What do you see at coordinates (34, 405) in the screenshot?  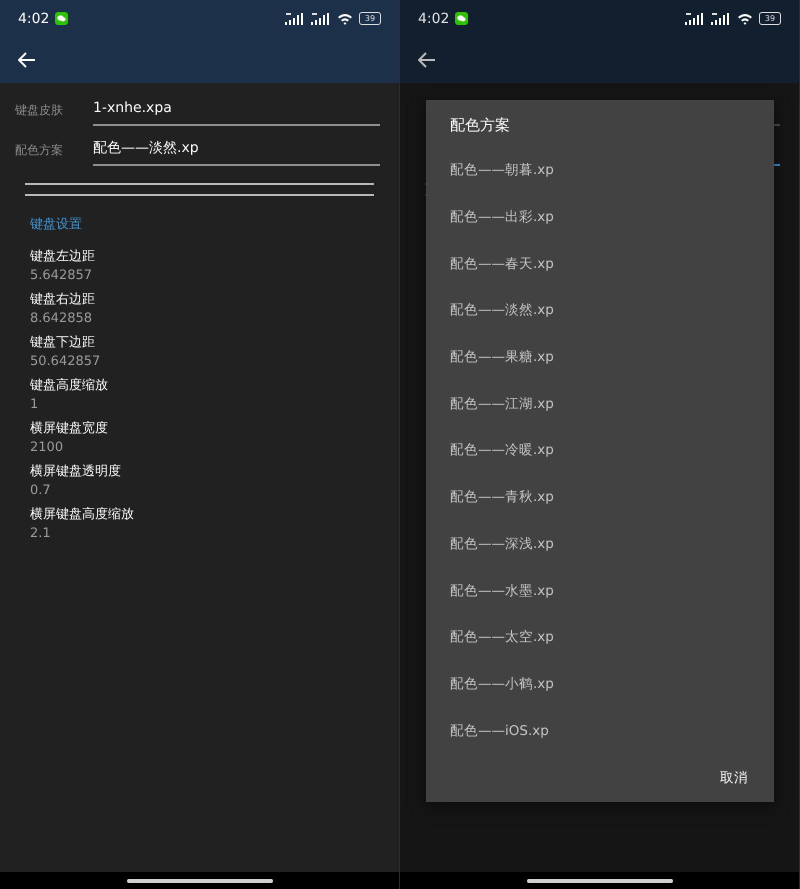 I see `setting-value: 1` at bounding box center [34, 405].